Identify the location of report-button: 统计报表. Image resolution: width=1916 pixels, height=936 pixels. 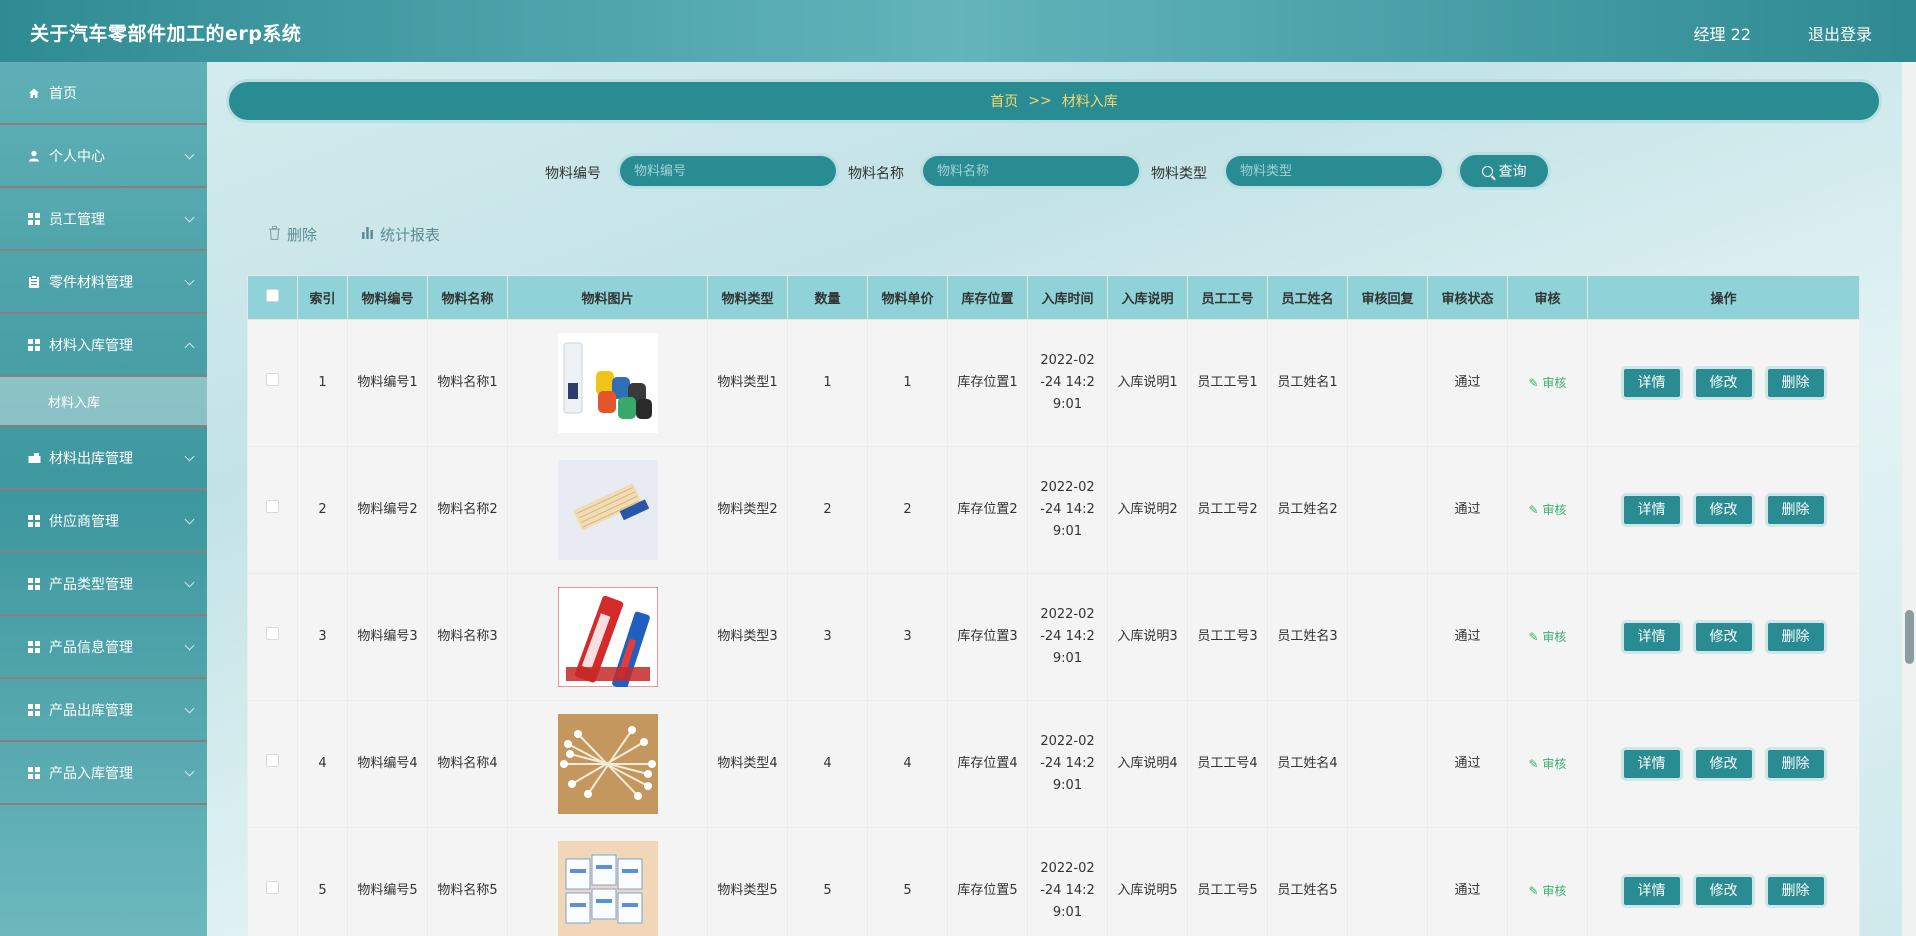
(400, 234).